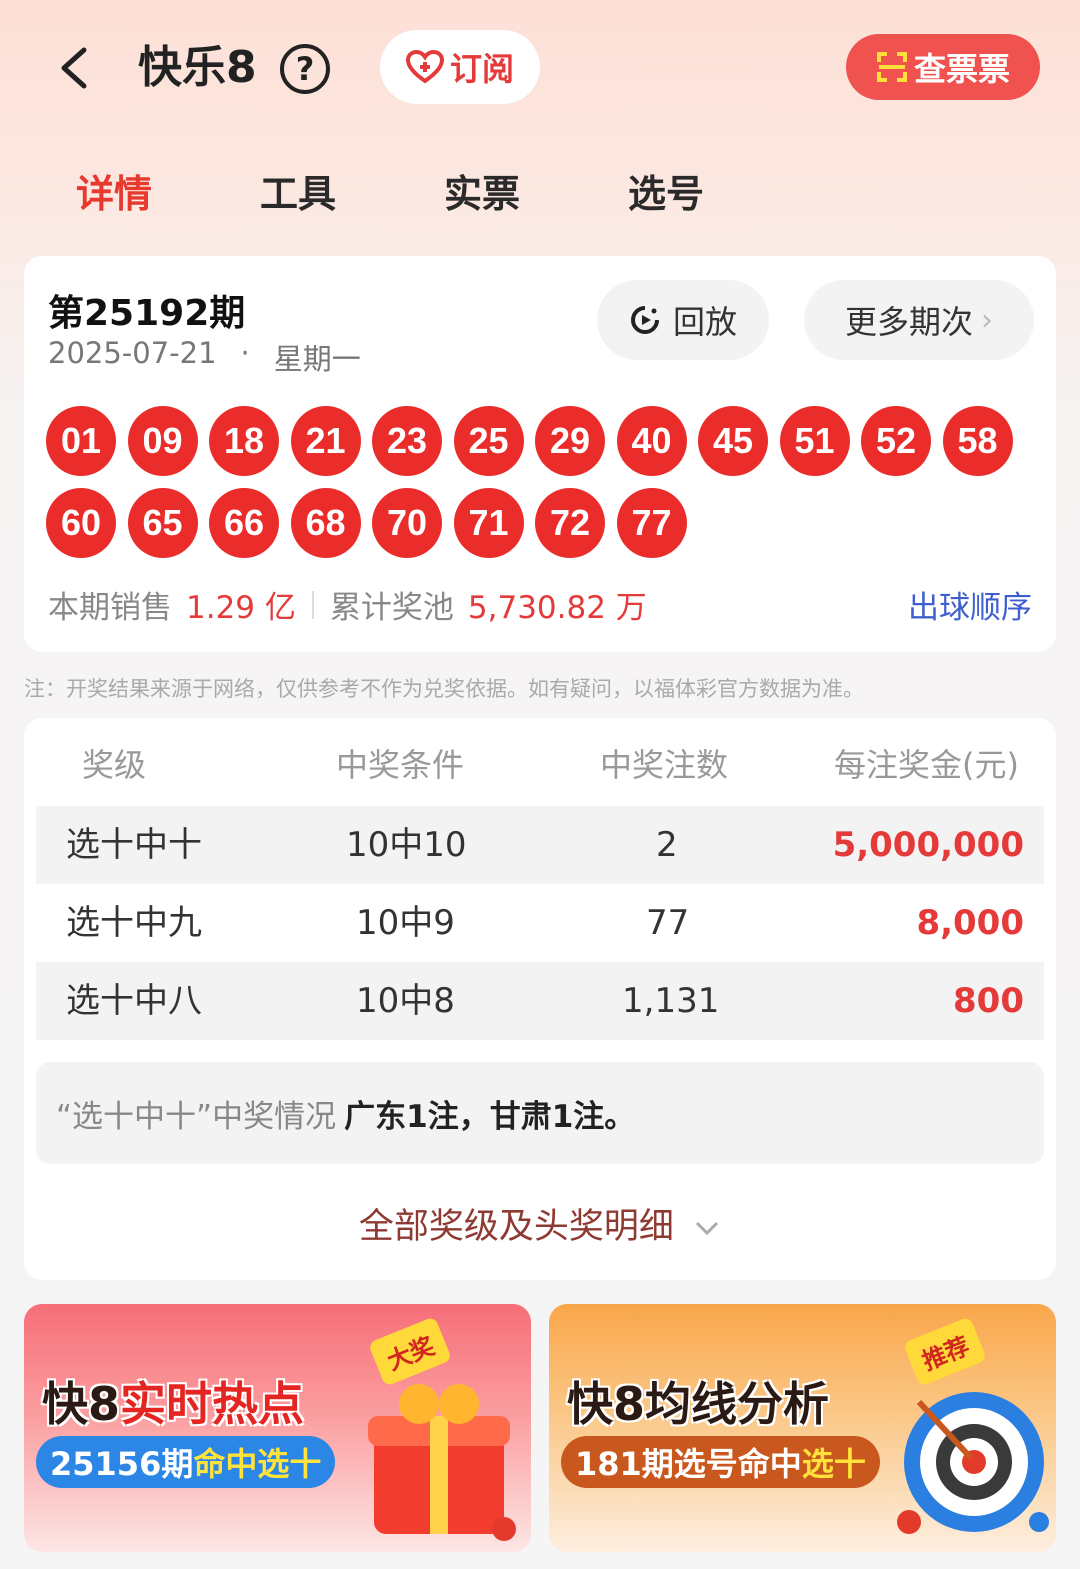  What do you see at coordinates (81, 523) in the screenshot?
I see `number-ball: 60` at bounding box center [81, 523].